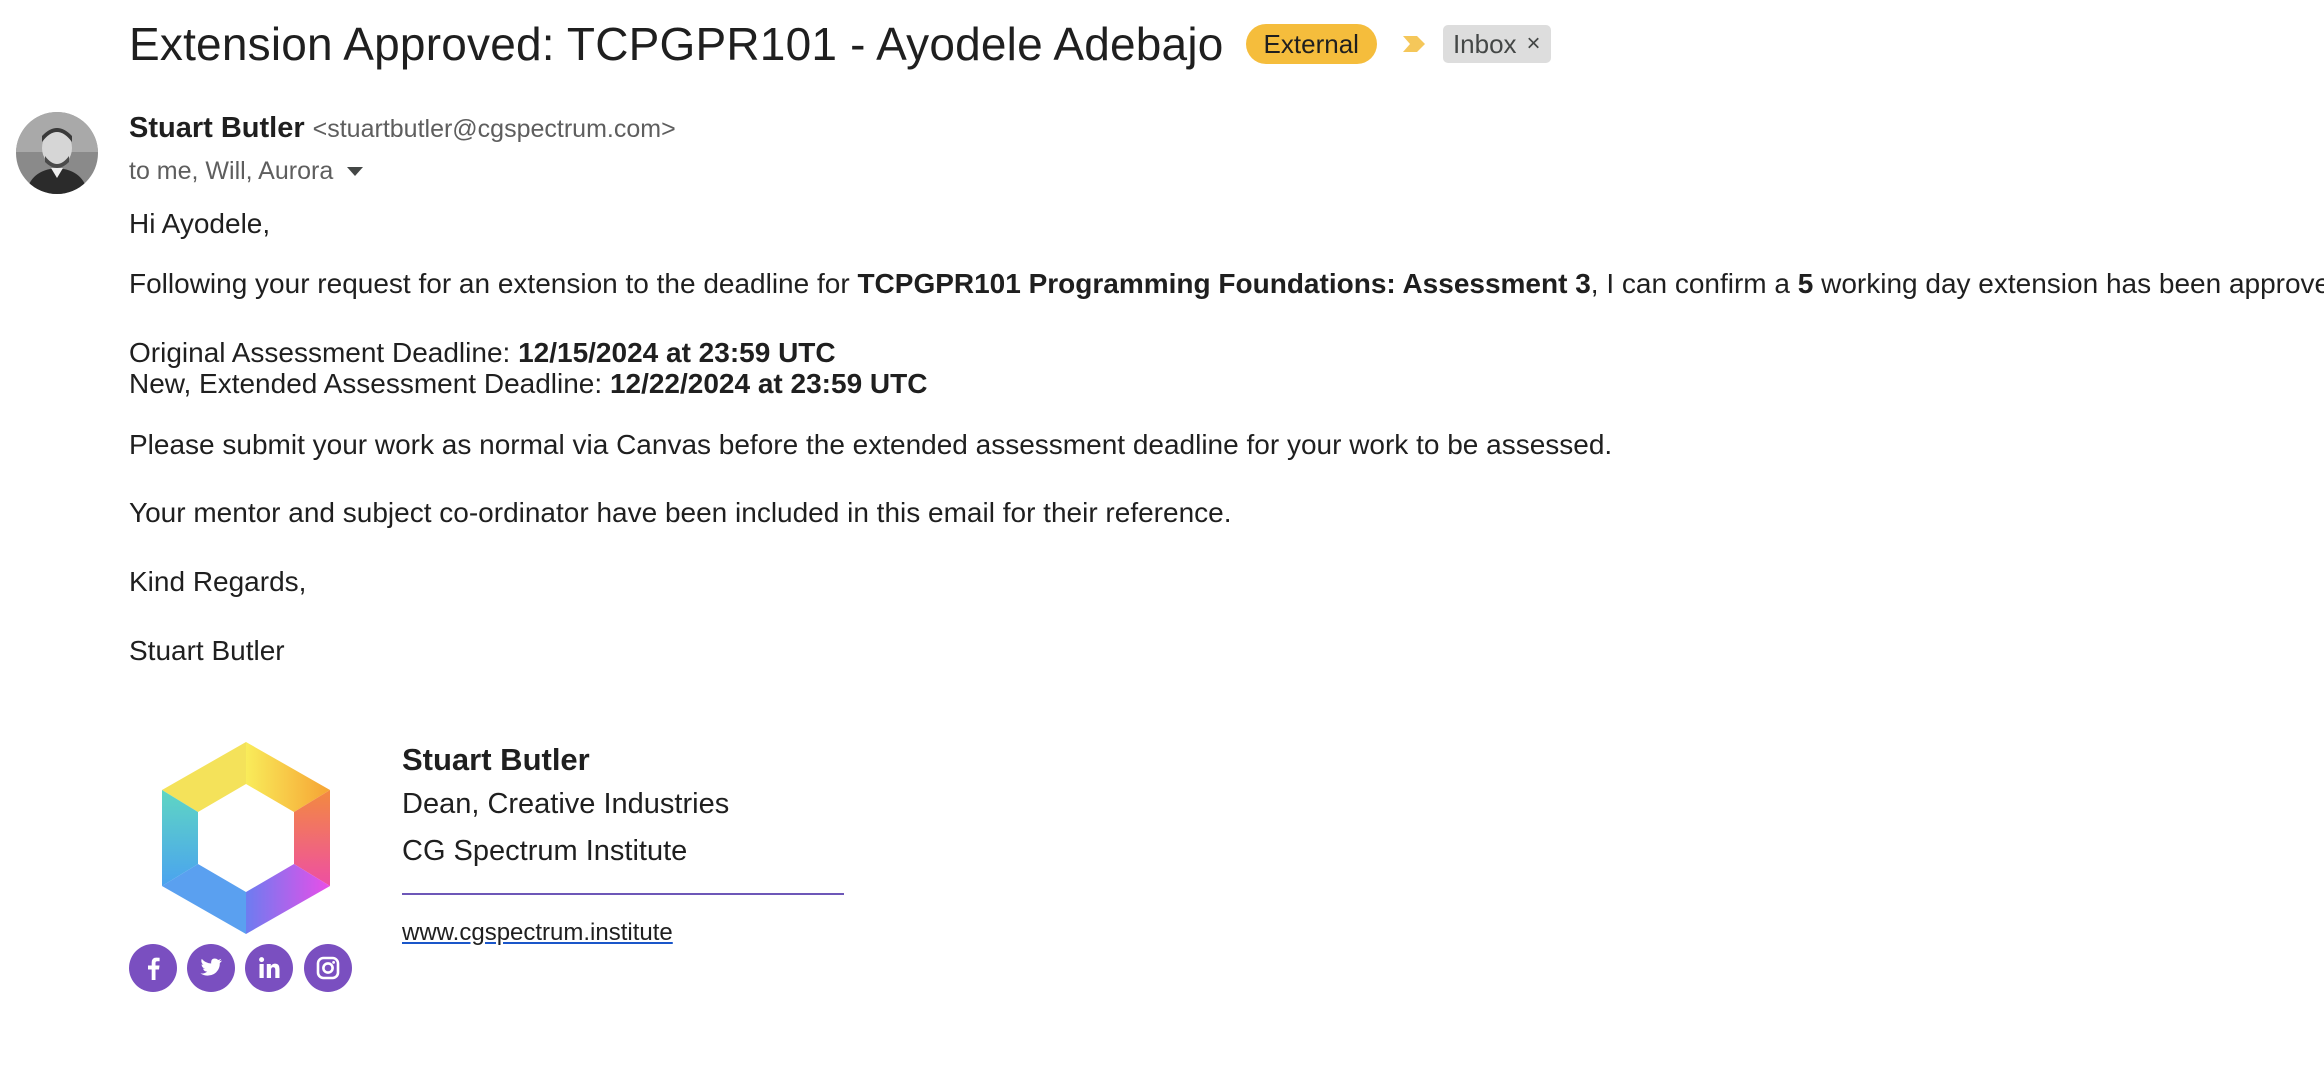 The image size is (2324, 1070). I want to click on greeting: Hi Ayodele,, so click(200, 223).